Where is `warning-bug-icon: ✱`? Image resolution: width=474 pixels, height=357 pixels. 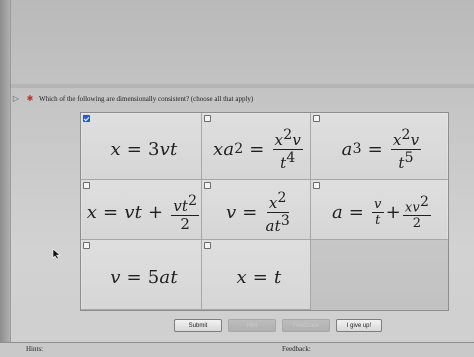 warning-bug-icon: ✱ is located at coordinates (30, 98).